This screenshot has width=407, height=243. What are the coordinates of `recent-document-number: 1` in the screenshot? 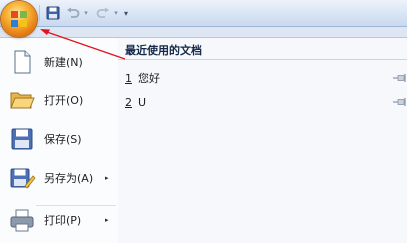 It's located at (128, 78).